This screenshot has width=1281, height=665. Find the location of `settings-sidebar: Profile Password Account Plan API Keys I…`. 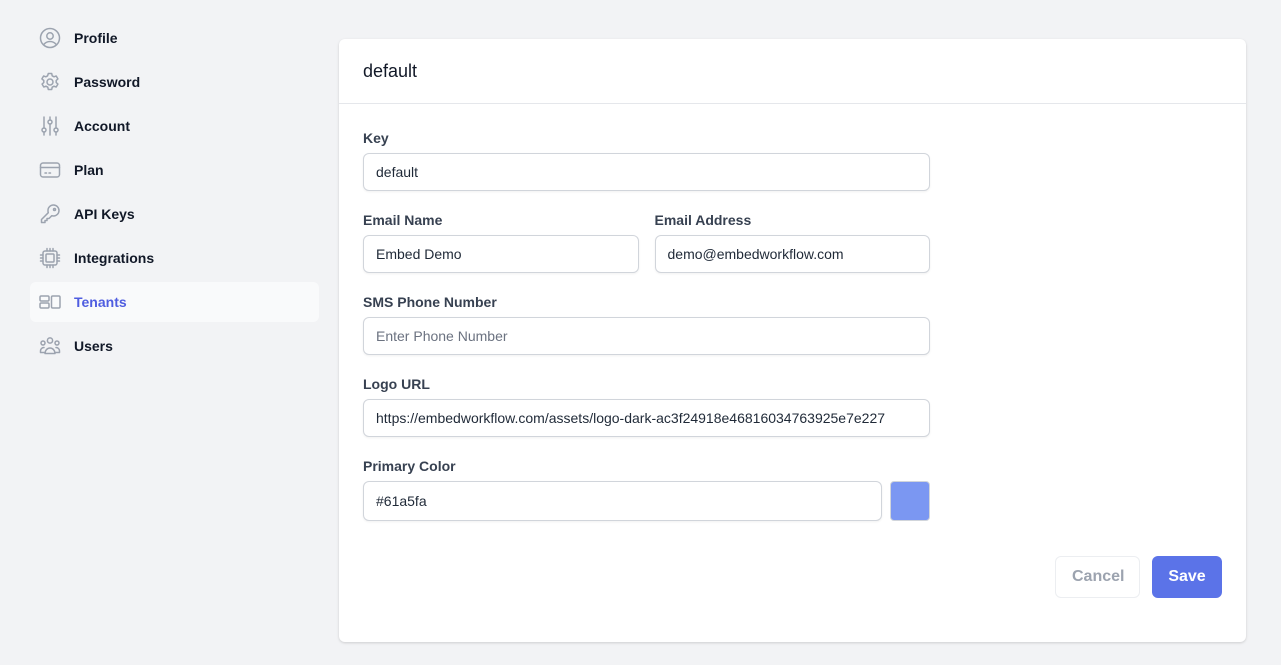

settings-sidebar: Profile Password Account Plan API Keys I… is located at coordinates (174, 194).